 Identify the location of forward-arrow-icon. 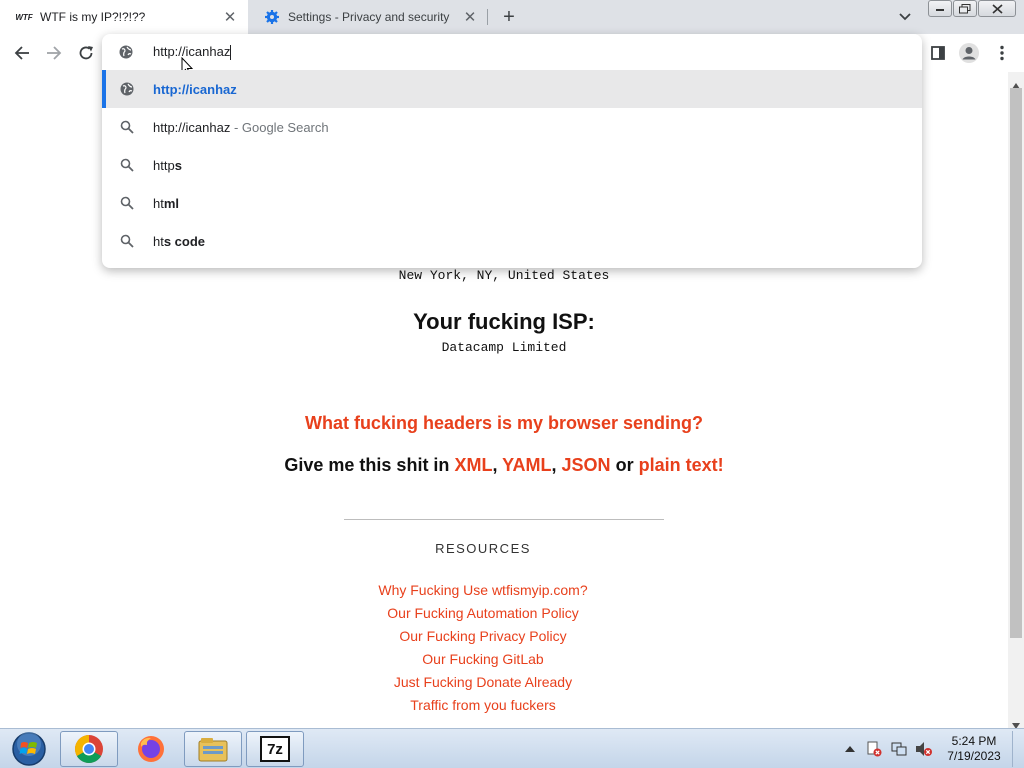
(54, 53).